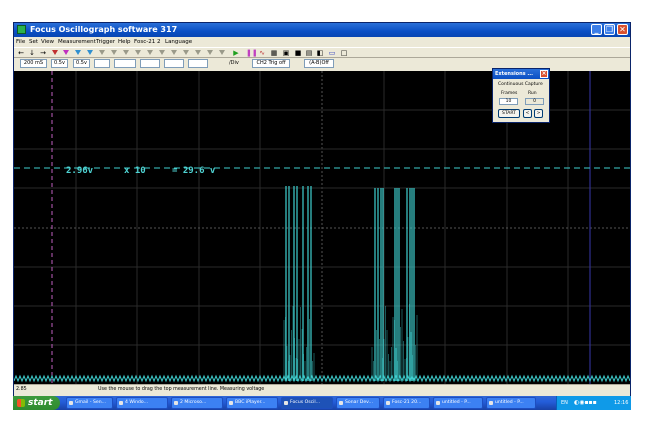 Image resolution: width=655 pixels, height=429 pixels. I want to click on title-bar: Focus Oscillograph software 317 _ ❐ ✕, so click(322, 30).